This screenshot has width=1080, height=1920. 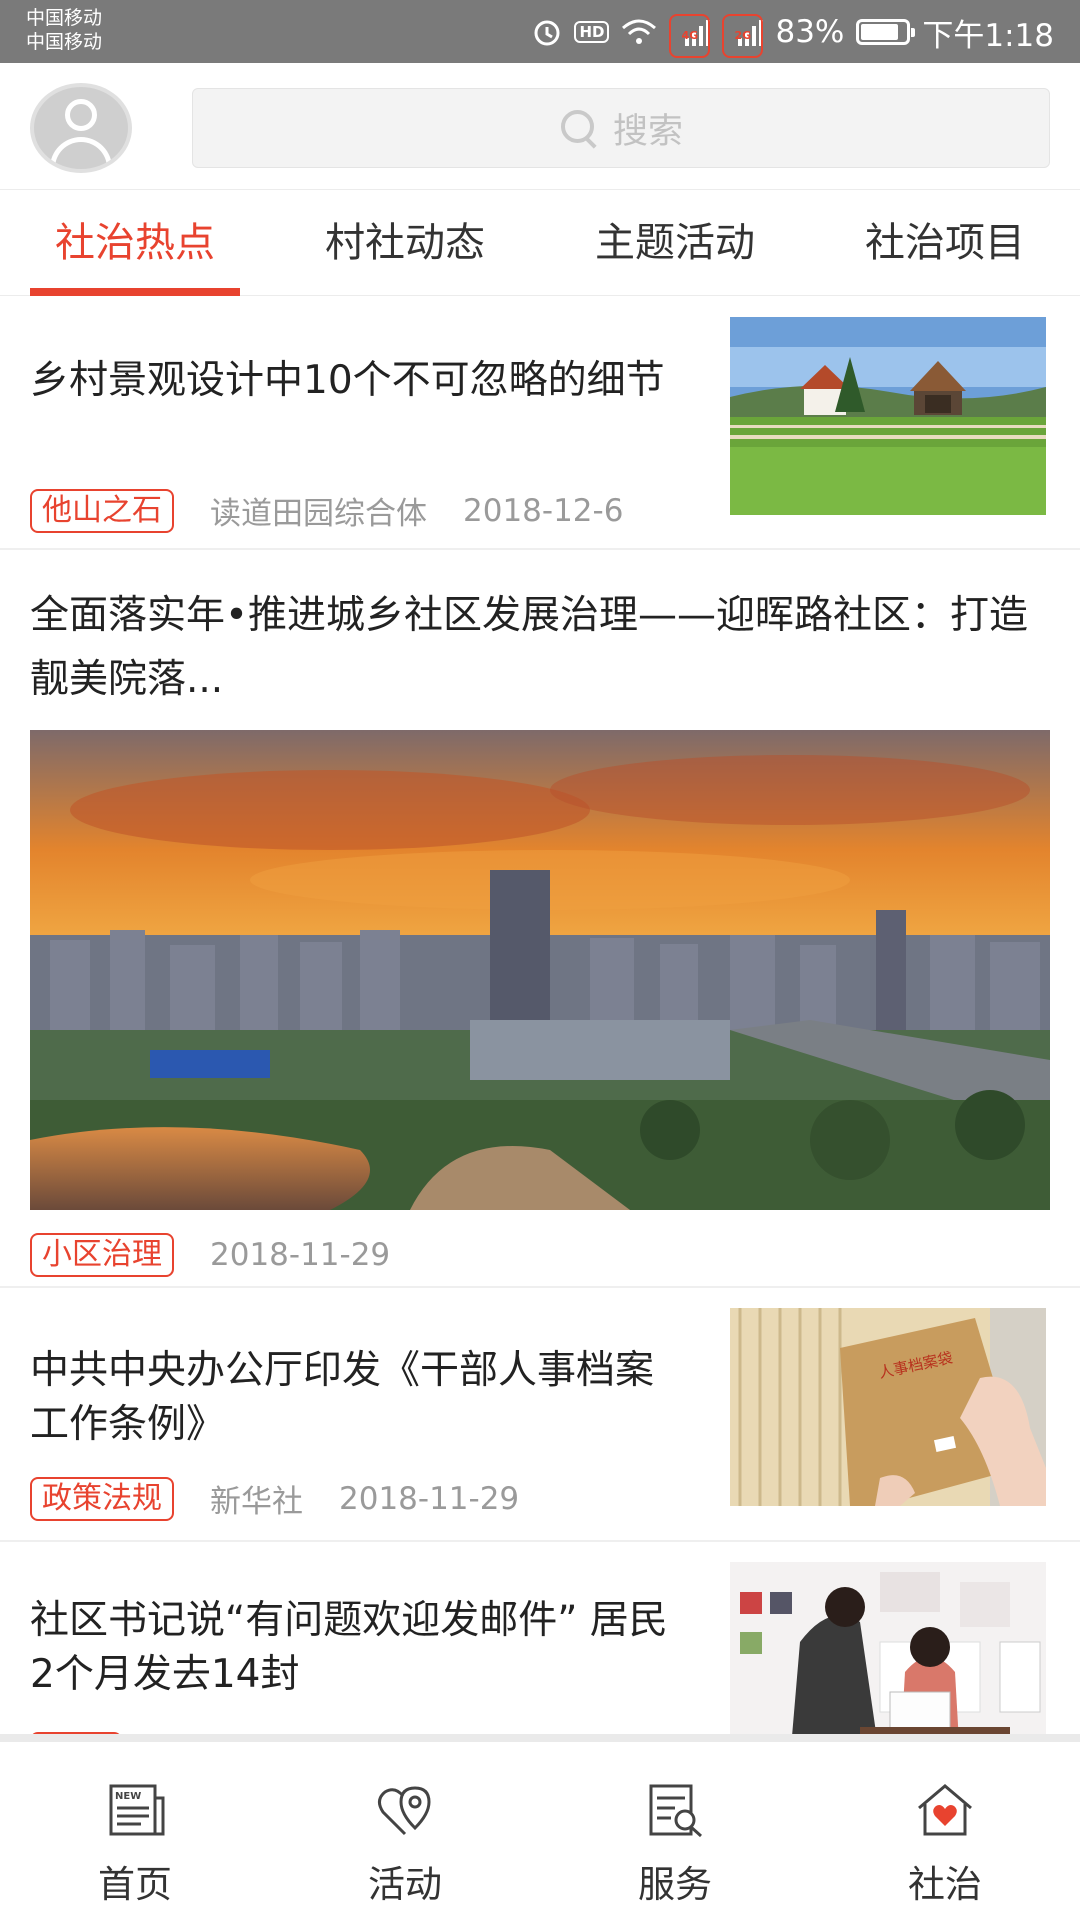 I want to click on wifi-icon, so click(x=639, y=32).